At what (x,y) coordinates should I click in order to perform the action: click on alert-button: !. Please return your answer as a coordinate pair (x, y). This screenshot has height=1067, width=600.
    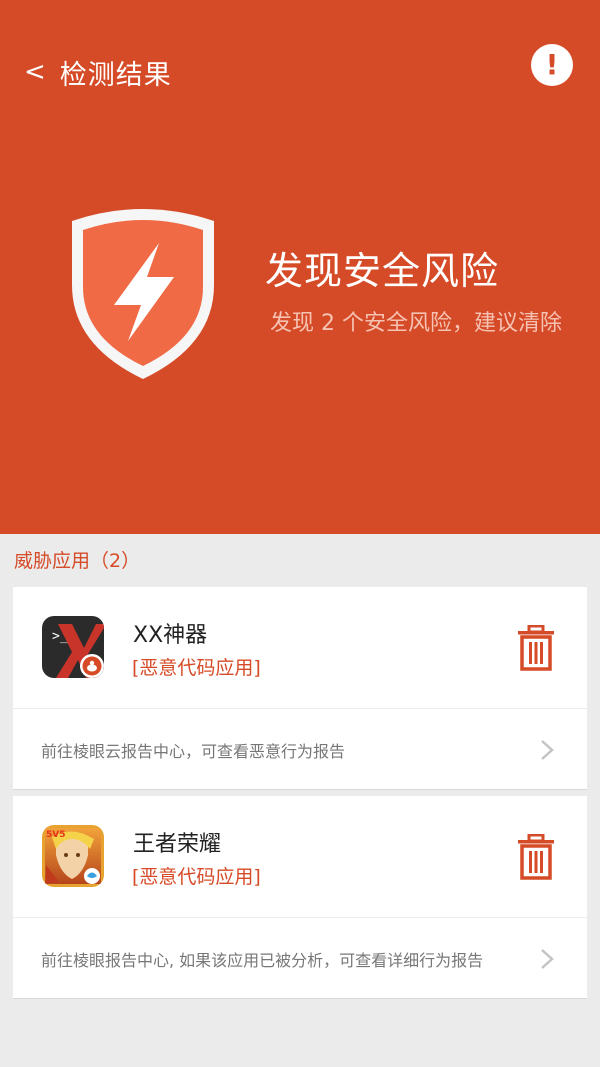
    Looking at the image, I should click on (552, 65).